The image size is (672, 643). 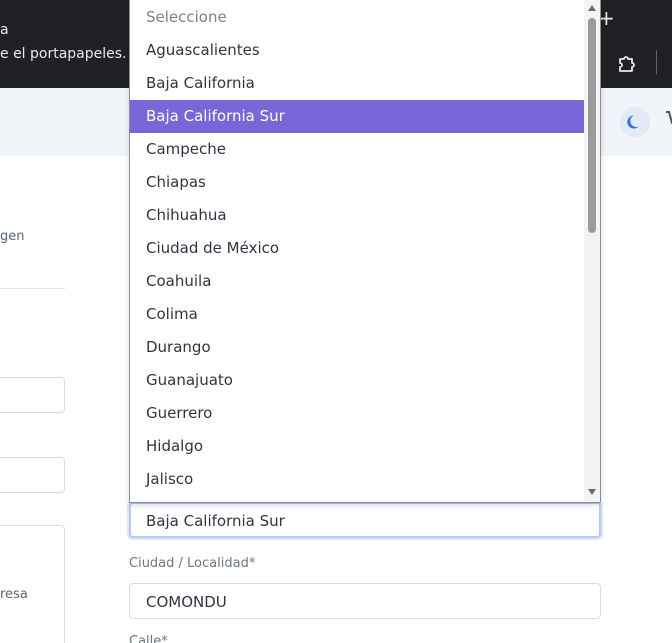 I want to click on puzzle-icon, so click(x=627, y=63).